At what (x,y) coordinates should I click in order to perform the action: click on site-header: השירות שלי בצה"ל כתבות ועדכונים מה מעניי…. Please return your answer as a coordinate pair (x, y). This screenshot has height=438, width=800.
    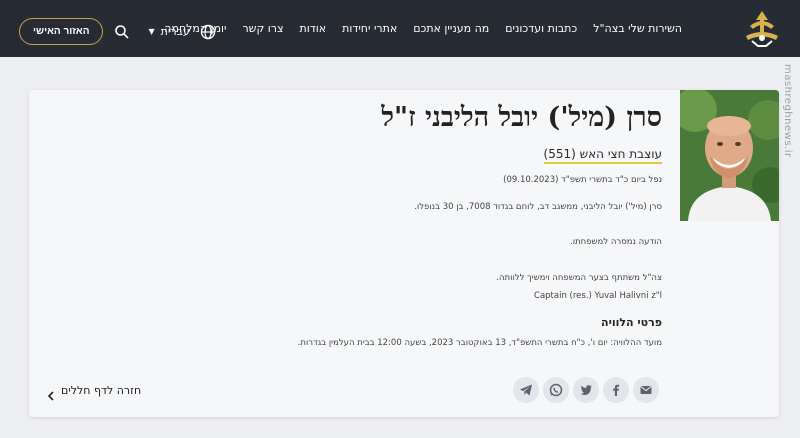
    Looking at the image, I should click on (400, 28).